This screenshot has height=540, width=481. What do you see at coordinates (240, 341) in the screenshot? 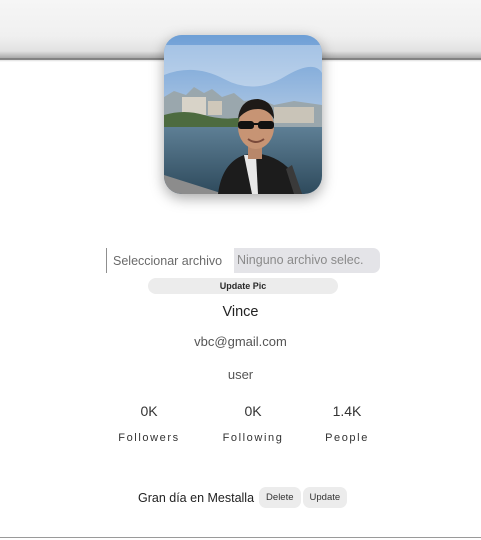
I see `profile-email: vbc@gmail.com` at bounding box center [240, 341].